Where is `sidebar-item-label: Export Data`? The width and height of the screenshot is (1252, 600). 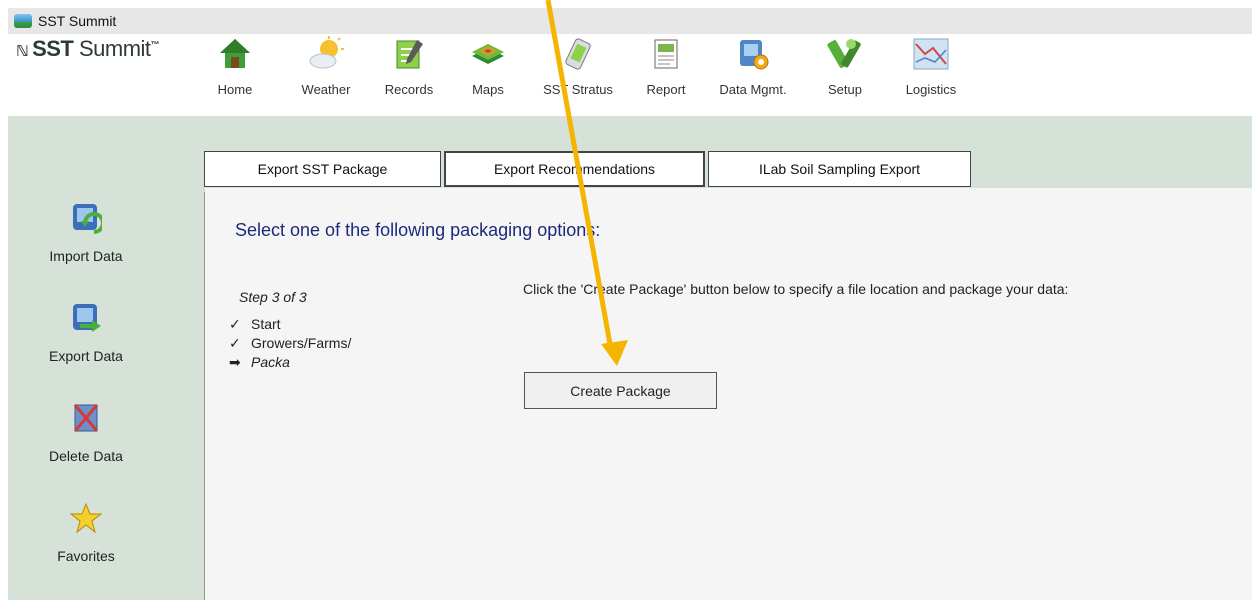 sidebar-item-label: Export Data is located at coordinates (86, 356).